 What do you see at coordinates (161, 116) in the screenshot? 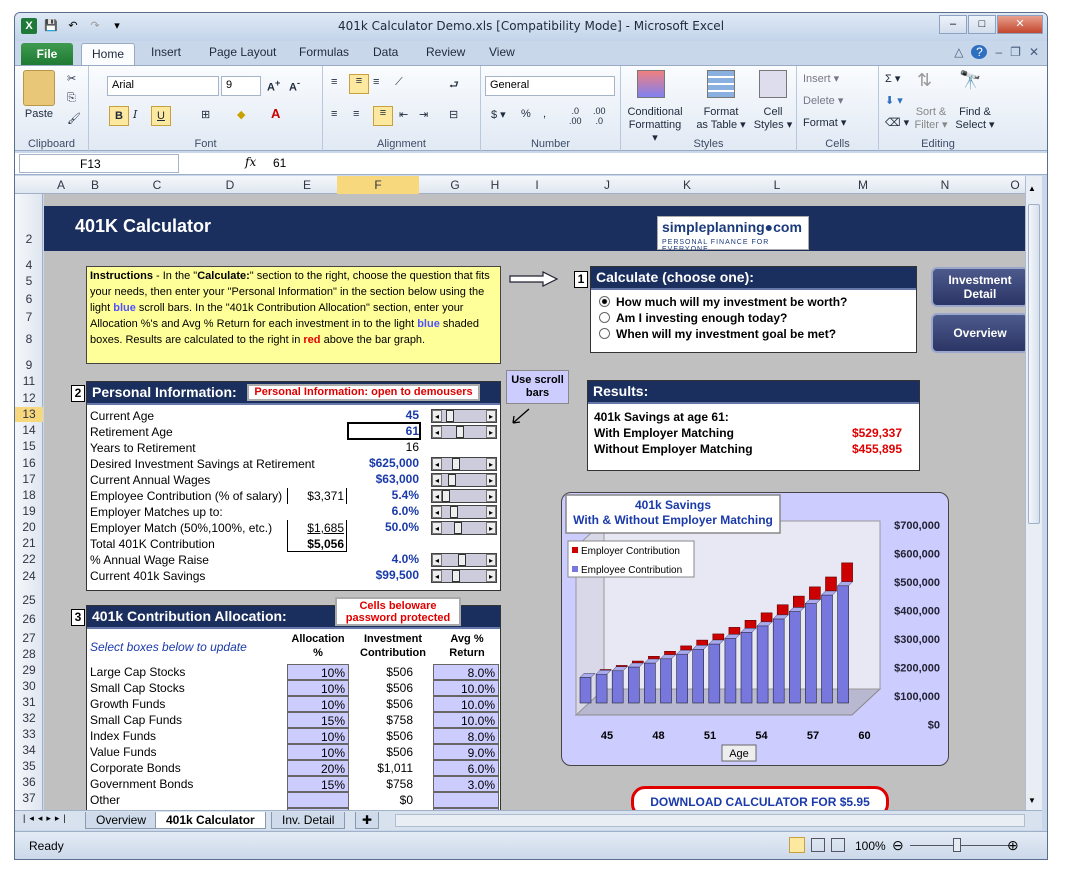
I see `underline-button: U` at bounding box center [161, 116].